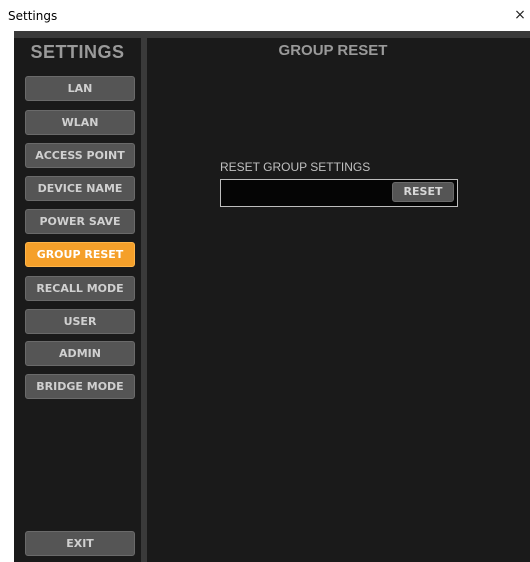 The height and width of the screenshot is (562, 530). What do you see at coordinates (333, 50) in the screenshot?
I see `page-title: GROUP RESET` at bounding box center [333, 50].